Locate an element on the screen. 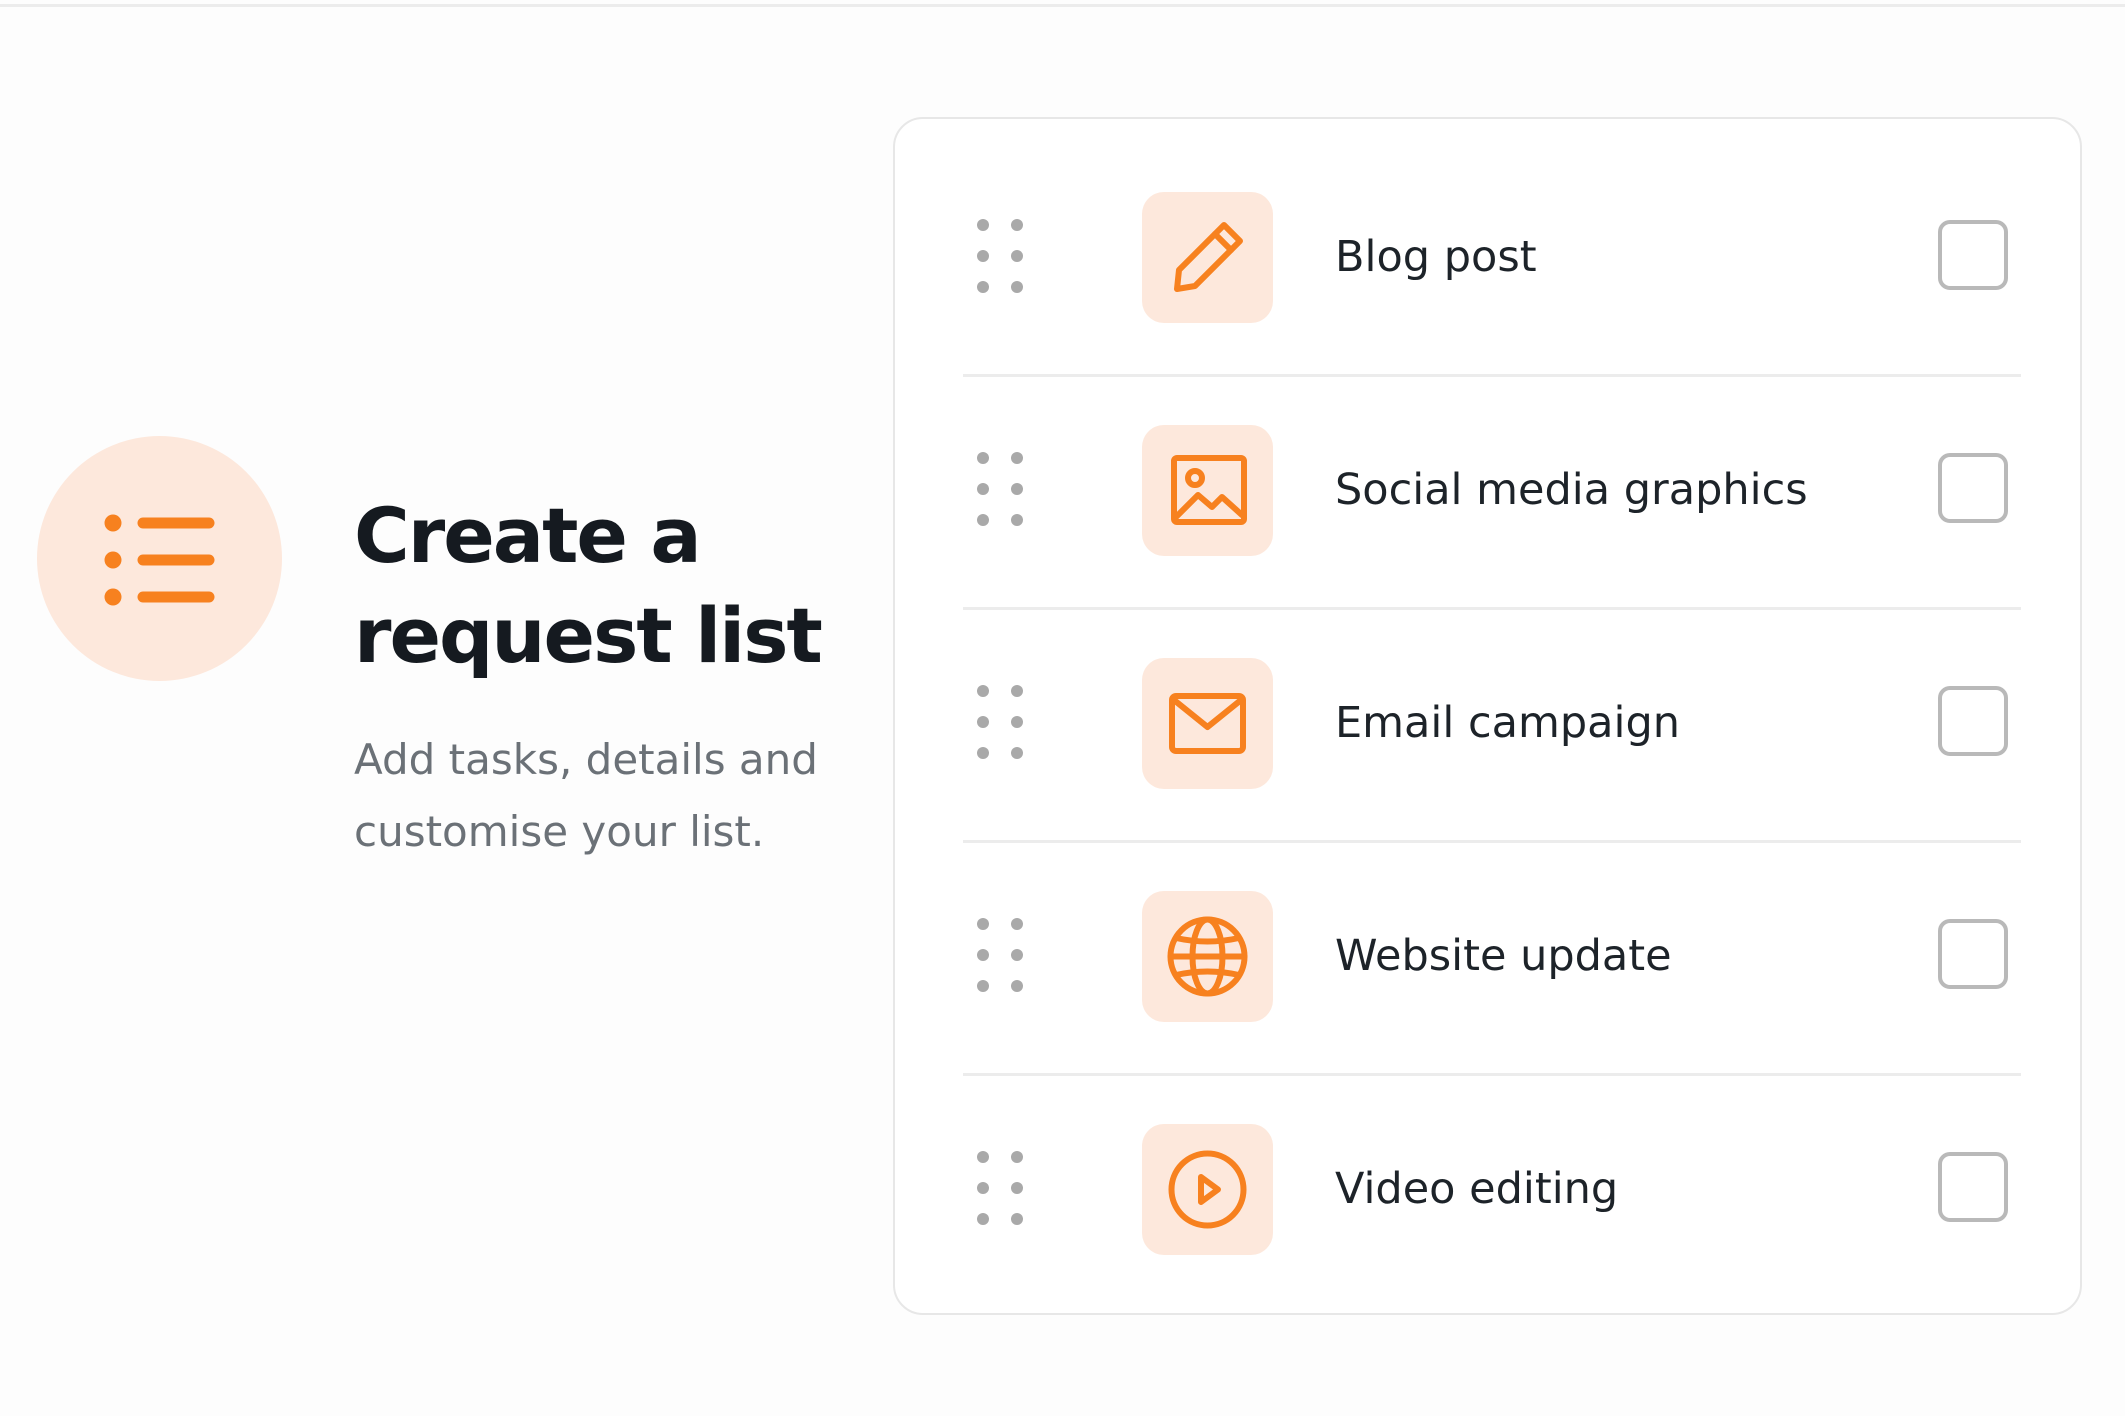 This screenshot has width=2125, height=1416. image-icon-tile is located at coordinates (1207, 490).